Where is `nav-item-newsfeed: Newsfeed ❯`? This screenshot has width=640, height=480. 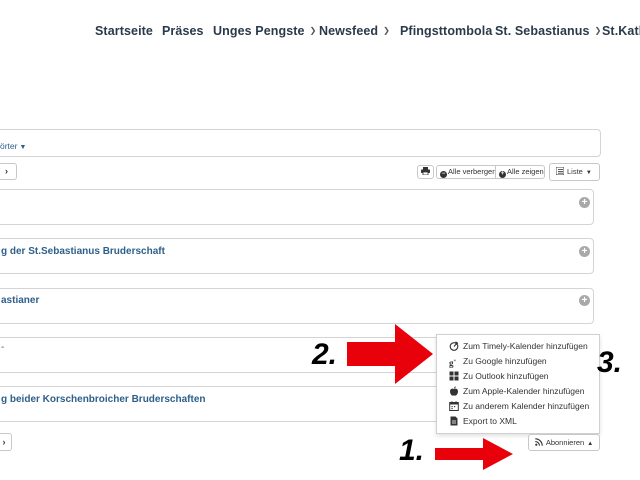
nav-item-newsfeed: Newsfeed ❯ is located at coordinates (354, 31).